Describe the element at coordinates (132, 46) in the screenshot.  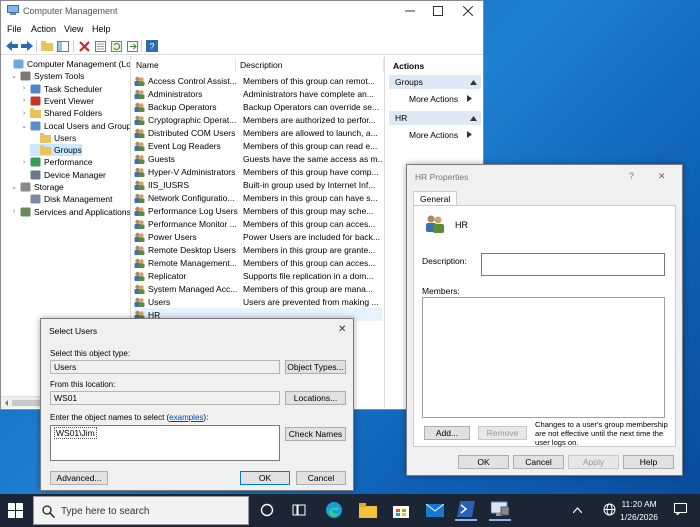
I see `export-list-button` at that location.